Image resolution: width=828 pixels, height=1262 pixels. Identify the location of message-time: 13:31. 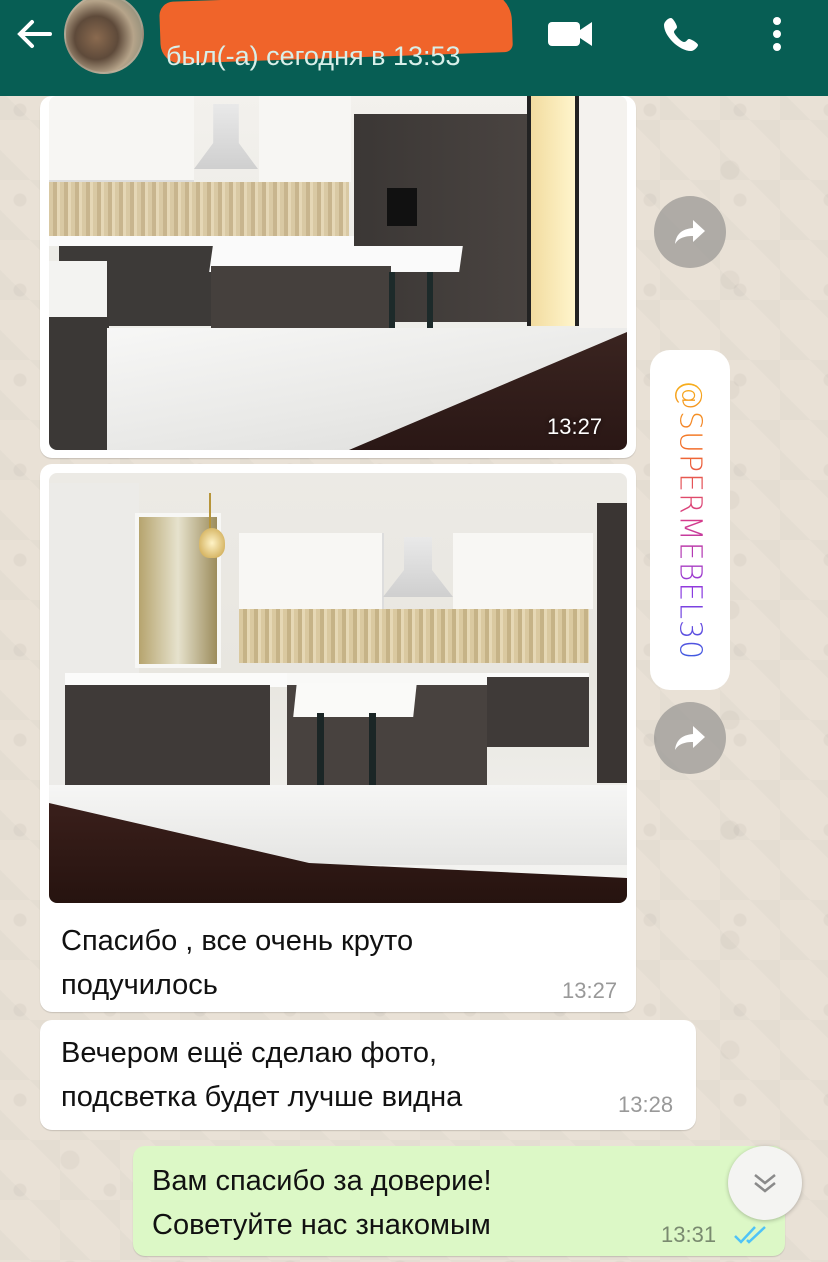
(689, 1234).